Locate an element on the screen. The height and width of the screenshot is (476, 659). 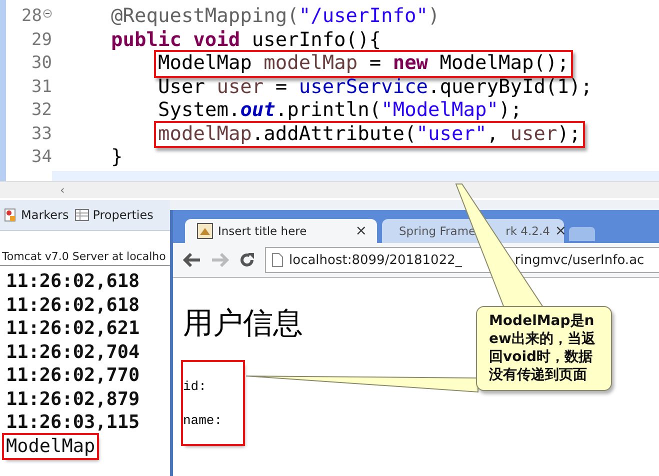
code-line: public void userInfo(){ is located at coordinates (246, 39).